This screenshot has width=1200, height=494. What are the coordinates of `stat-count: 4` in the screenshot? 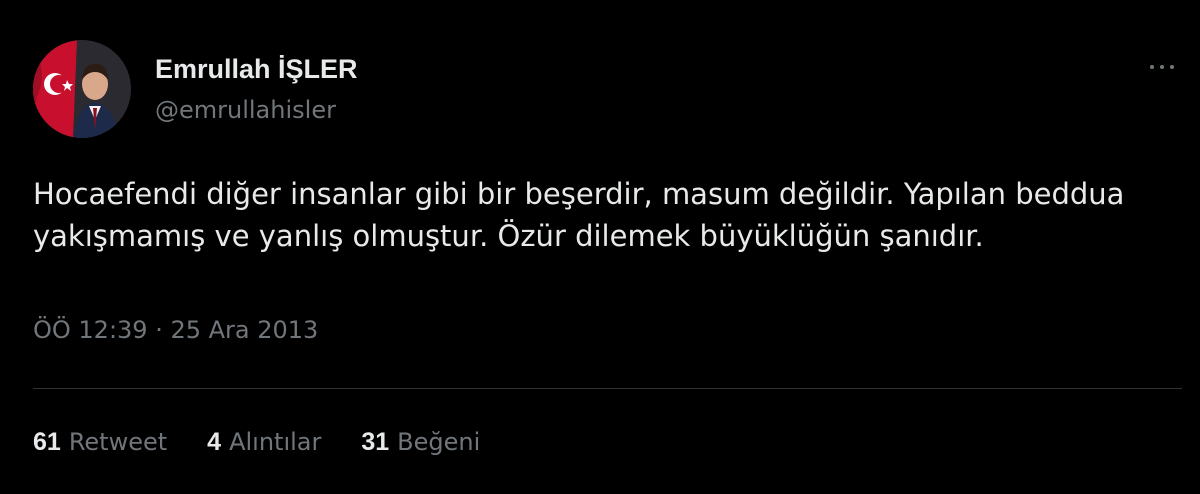 It's located at (214, 442).